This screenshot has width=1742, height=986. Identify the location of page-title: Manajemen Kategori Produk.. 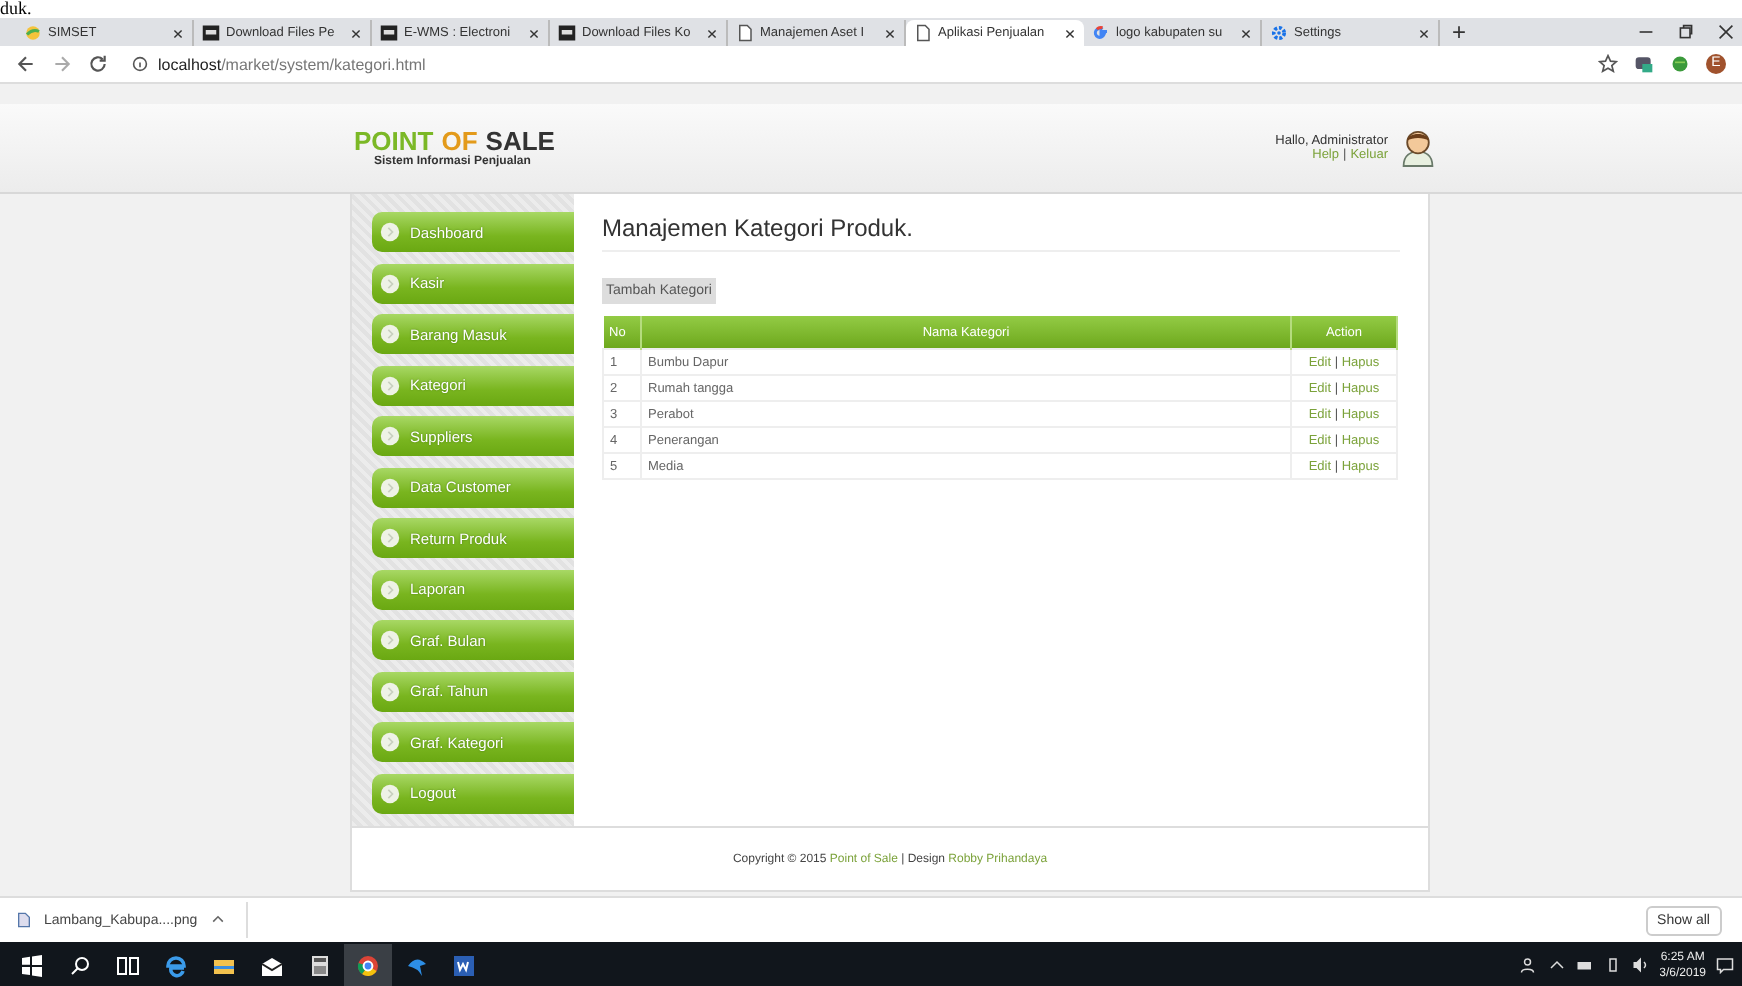
(1001, 233).